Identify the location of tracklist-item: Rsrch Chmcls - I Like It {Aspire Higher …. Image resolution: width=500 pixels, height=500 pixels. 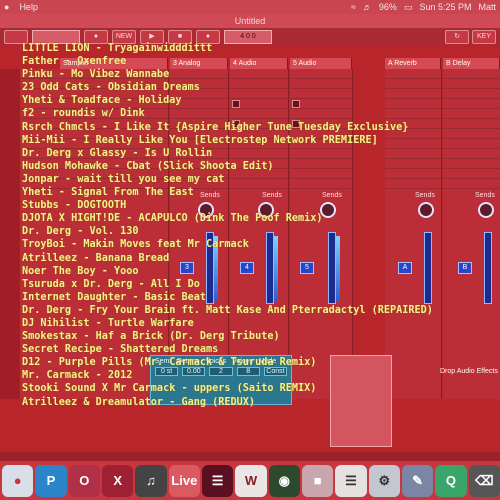
(215, 127).